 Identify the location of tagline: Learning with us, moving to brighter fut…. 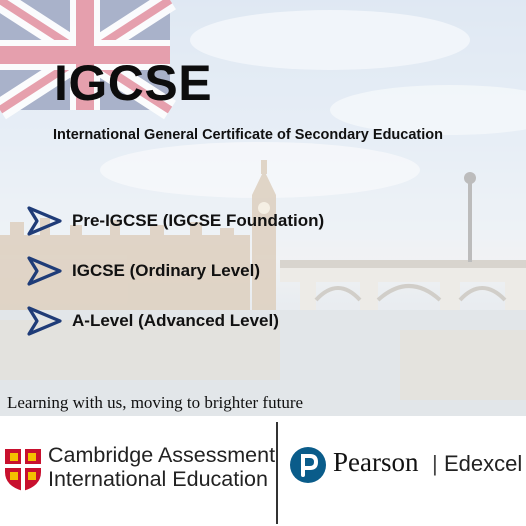
(155, 402).